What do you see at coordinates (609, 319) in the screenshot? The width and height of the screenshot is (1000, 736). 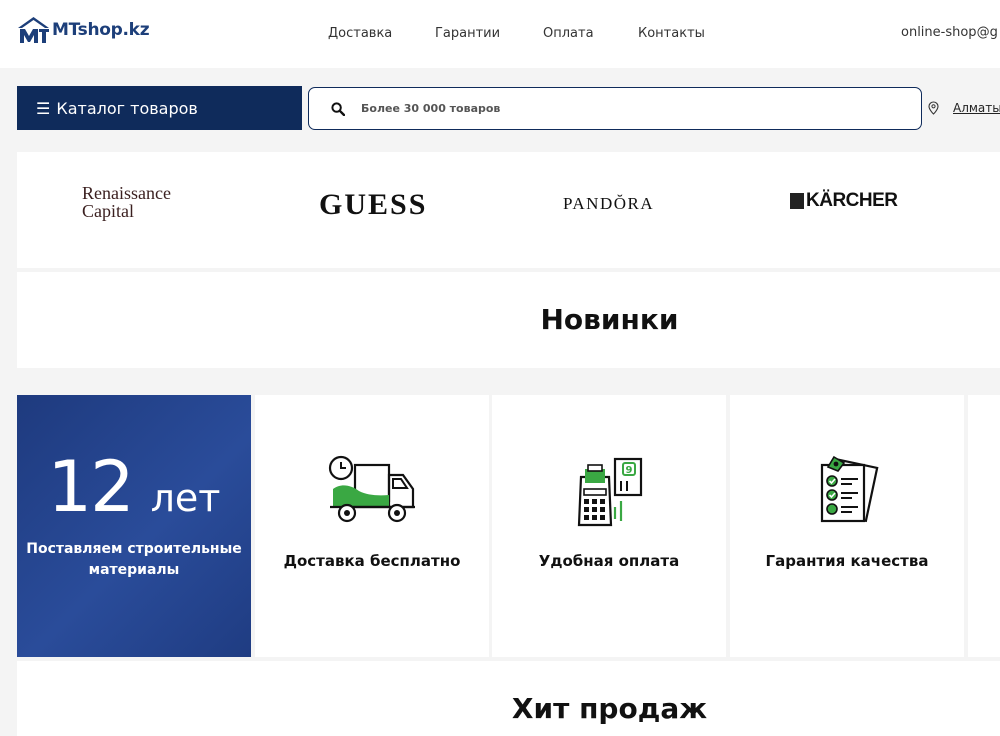 I see `new-arrivals-title: Новинки` at bounding box center [609, 319].